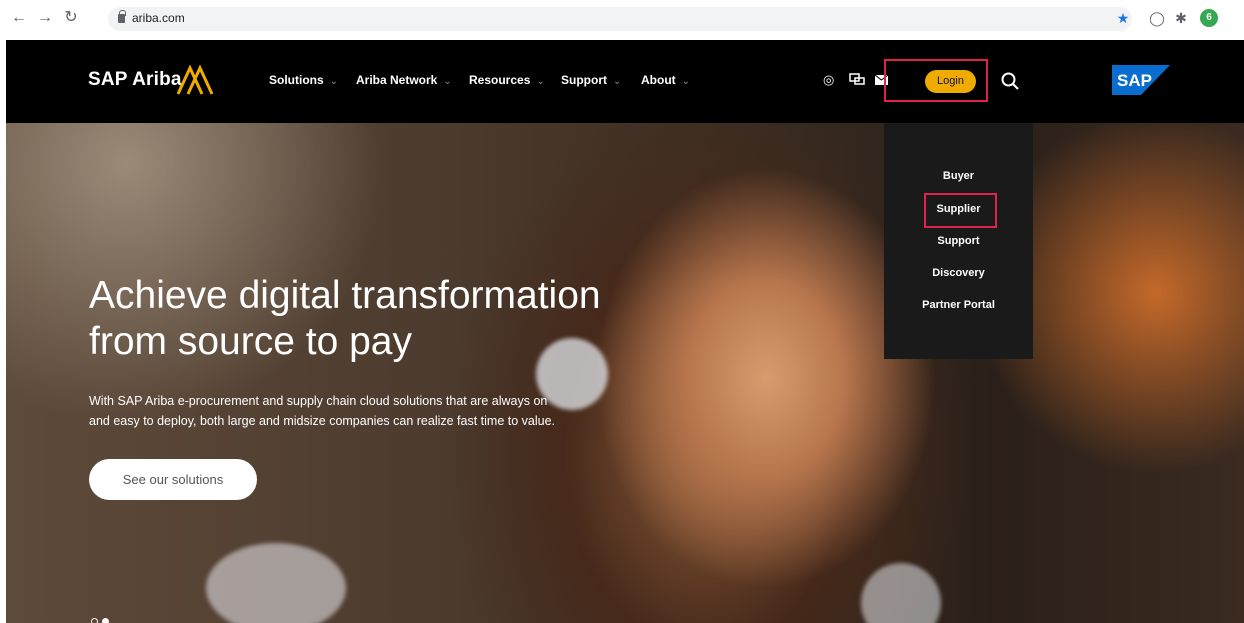 This screenshot has width=1244, height=623. I want to click on url-text: ariba.com, so click(158, 18).